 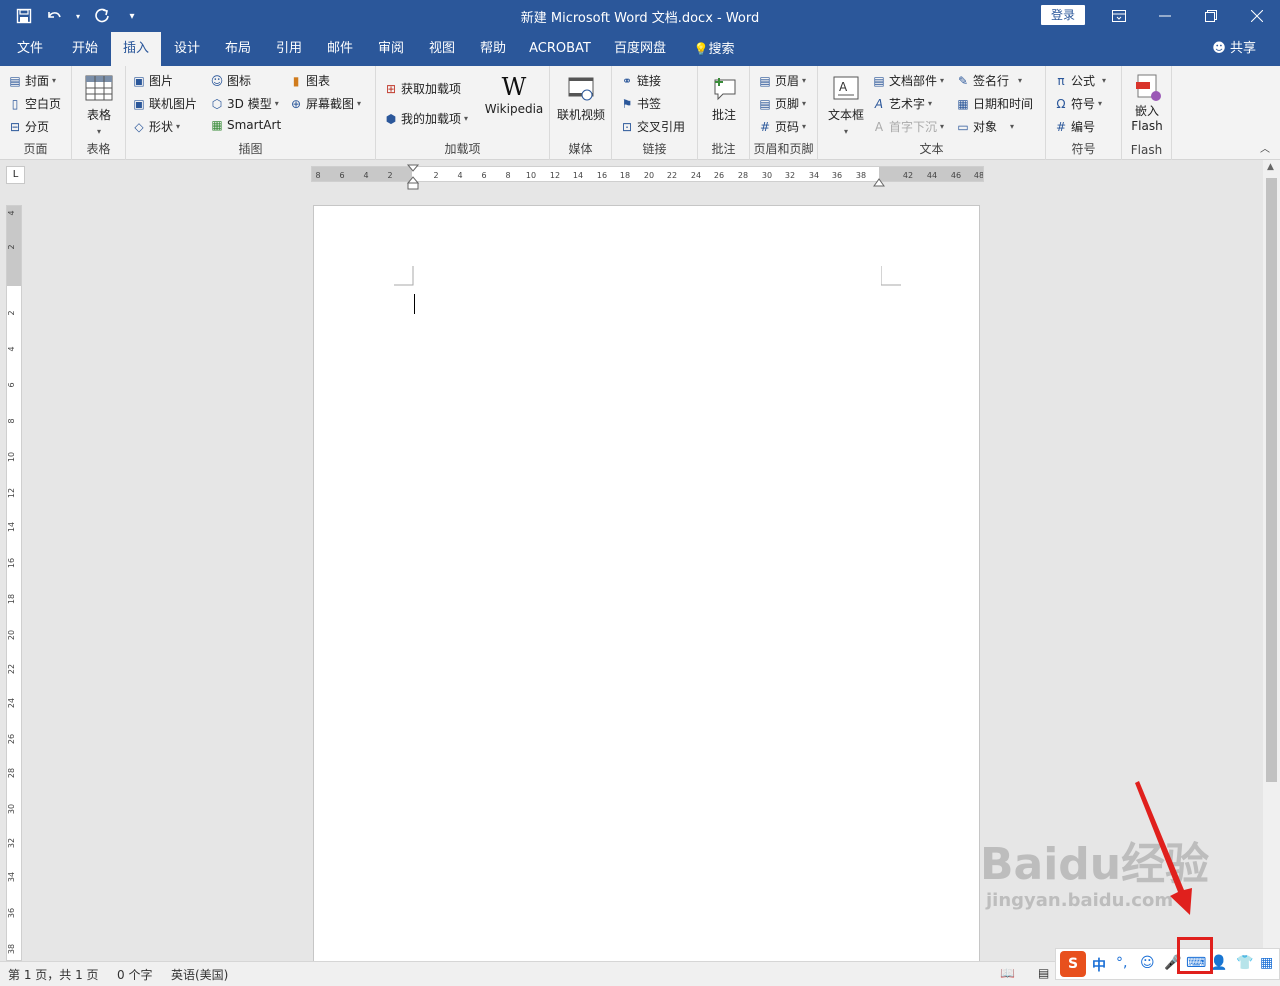 What do you see at coordinates (555, 175) in the screenshot?
I see `ruler-tick-label: 12` at bounding box center [555, 175].